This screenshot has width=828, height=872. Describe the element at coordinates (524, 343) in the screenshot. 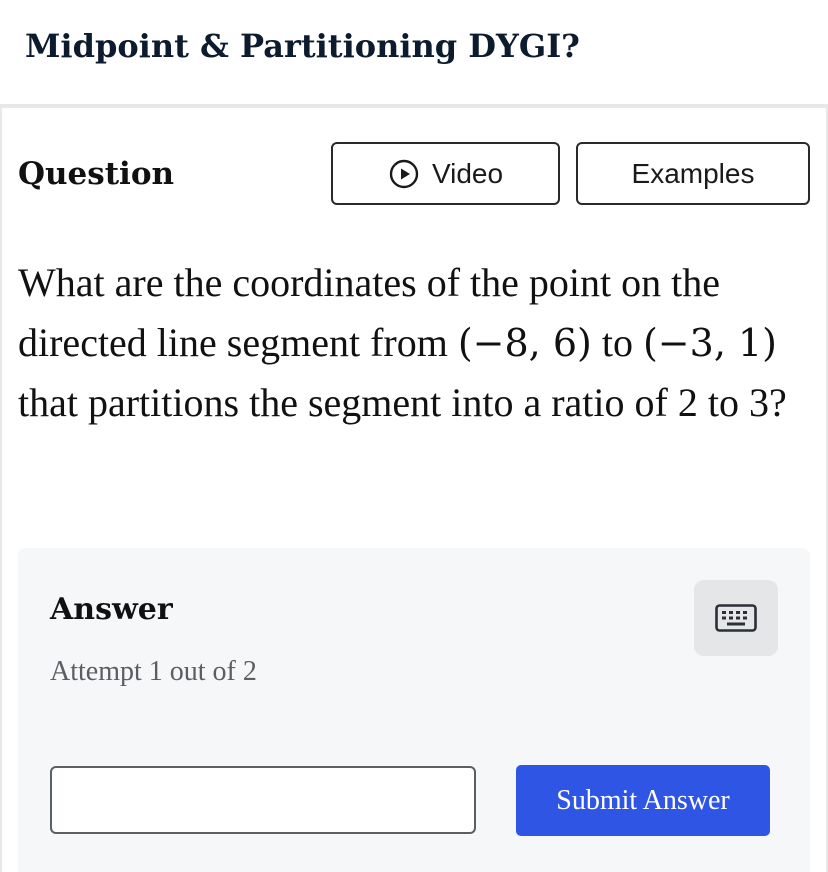

I see `point-a-math: (−8, 6)` at that location.